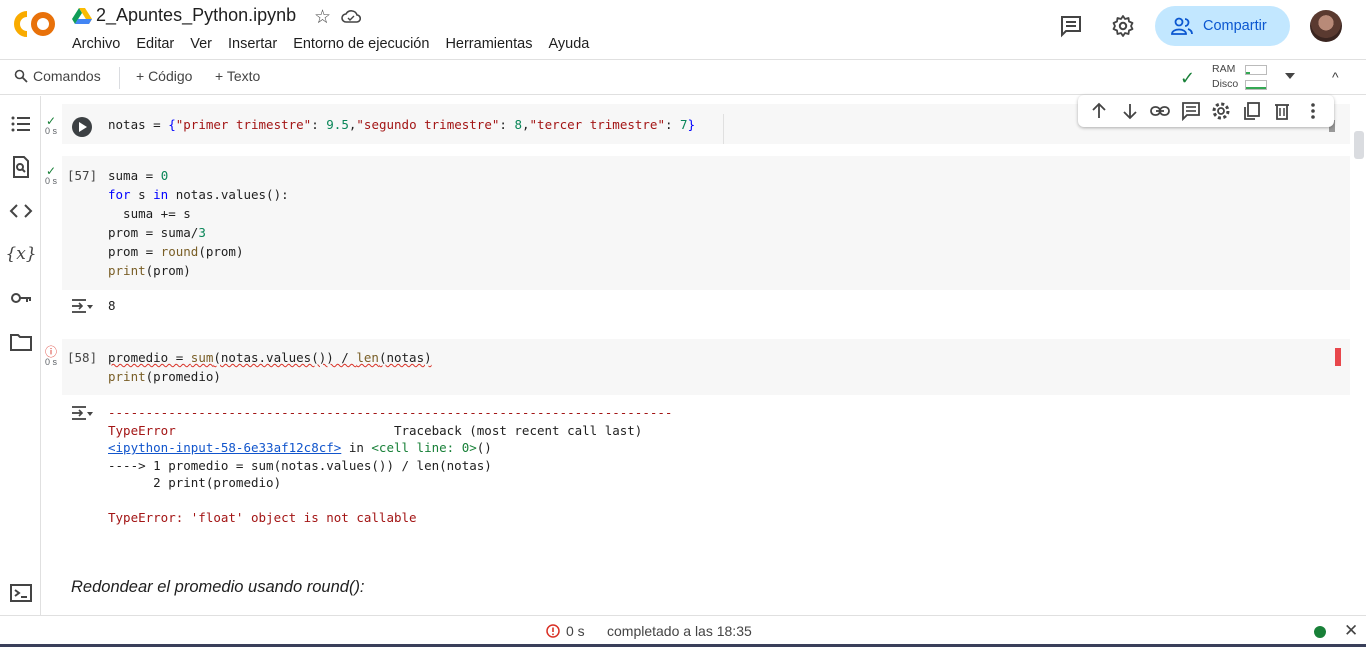 This screenshot has width=1366, height=647. What do you see at coordinates (1338, 357) in the screenshot?
I see `error-marker` at bounding box center [1338, 357].